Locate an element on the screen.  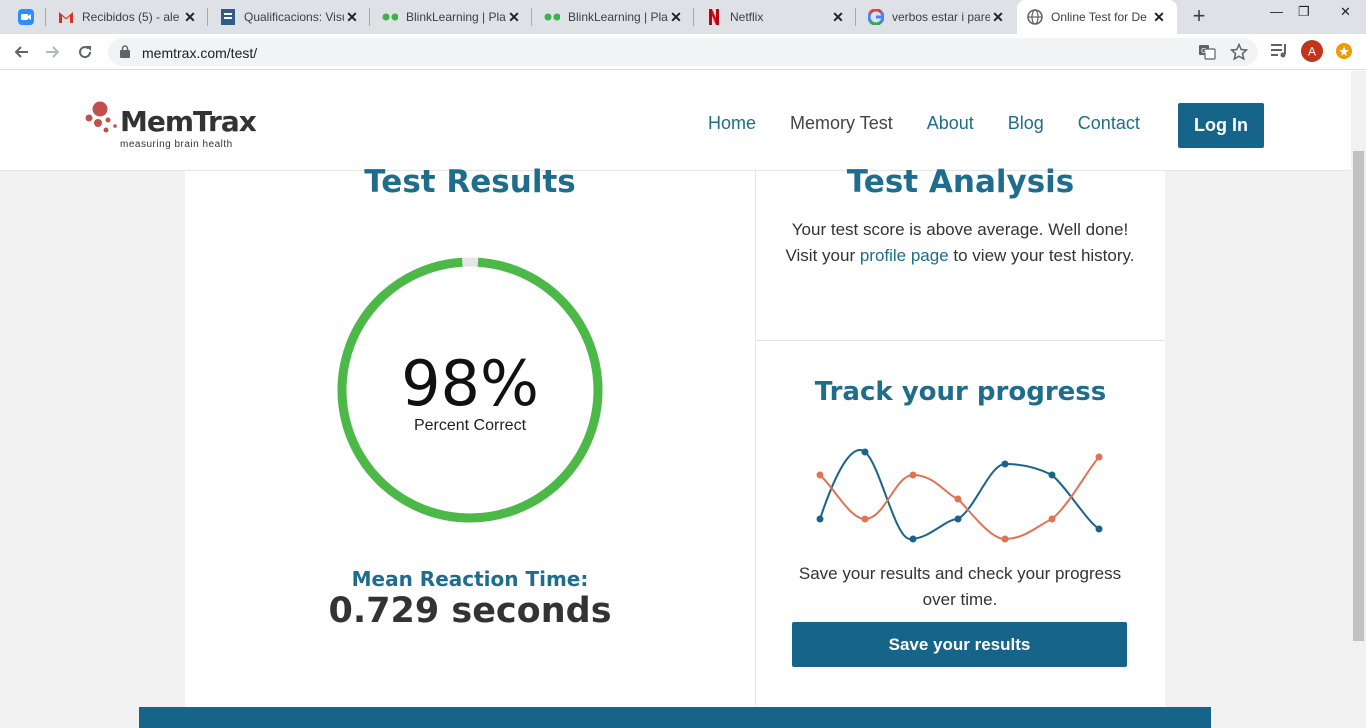
window-close-icon: ✕ is located at coordinates (1345, 12).